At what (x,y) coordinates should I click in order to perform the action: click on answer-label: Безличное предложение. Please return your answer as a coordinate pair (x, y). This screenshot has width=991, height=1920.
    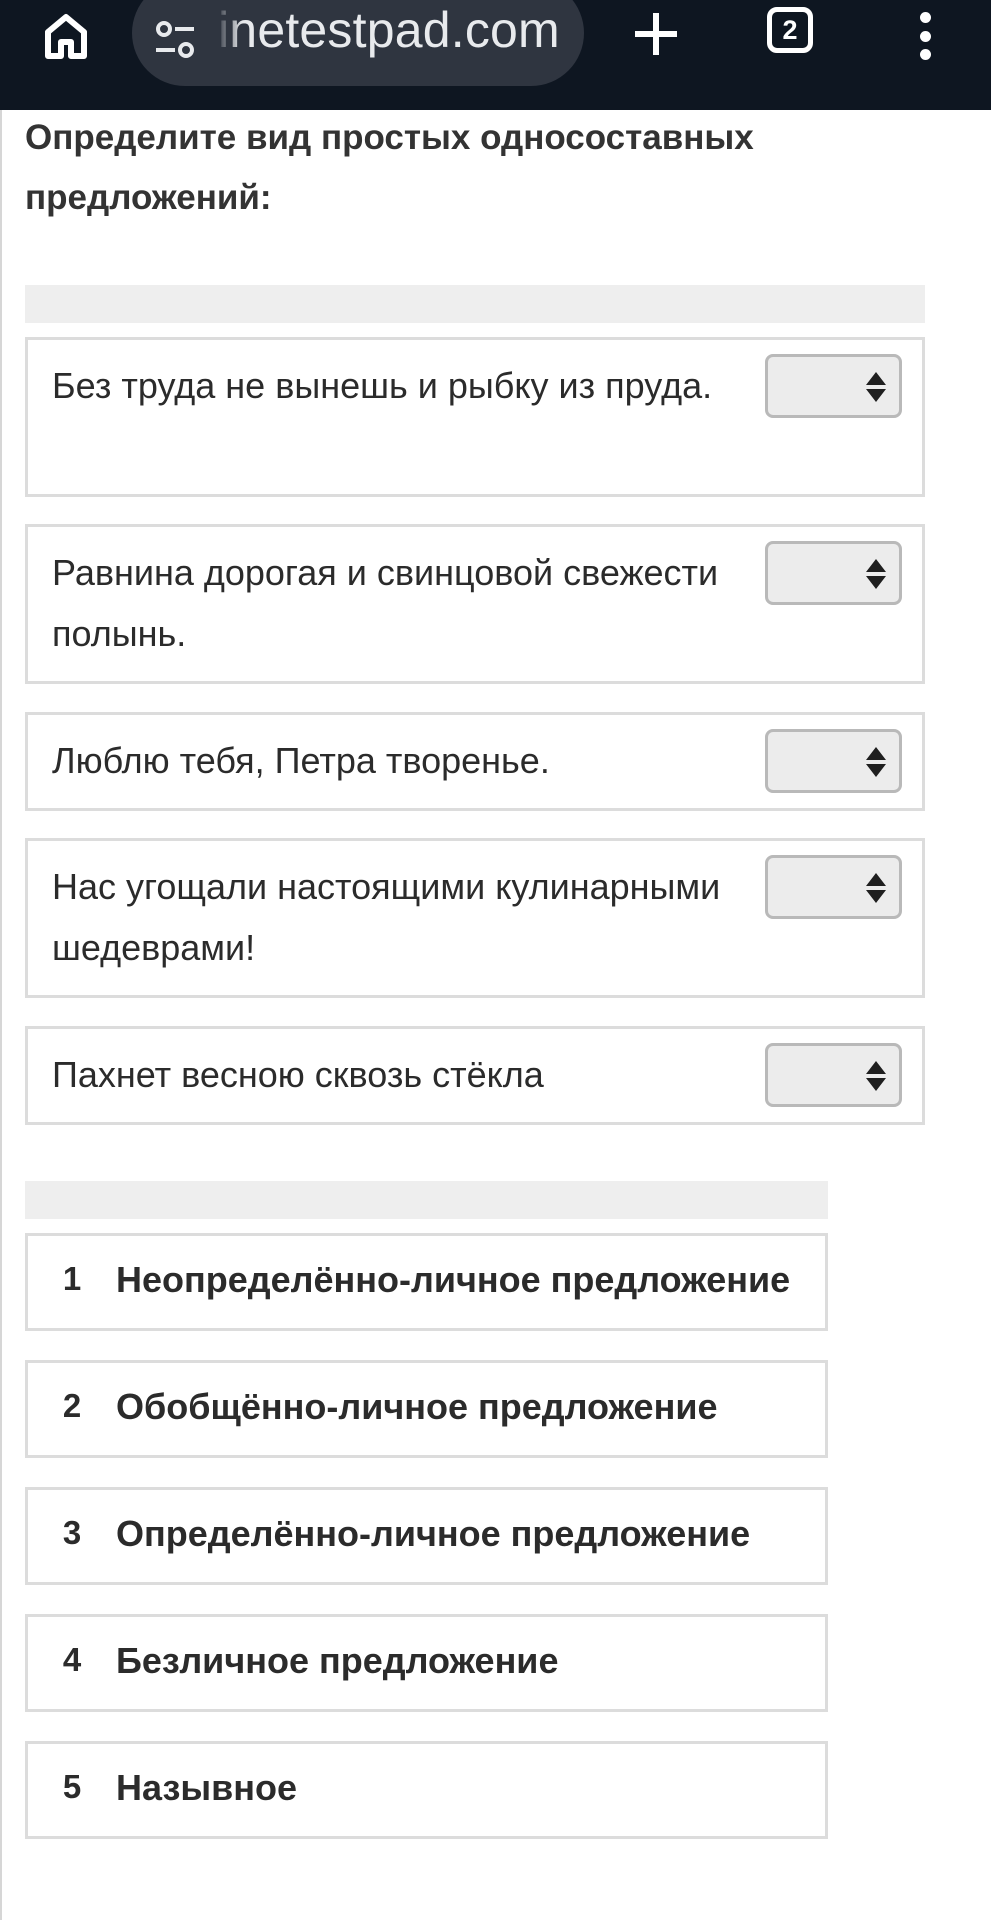
    Looking at the image, I should click on (337, 1660).